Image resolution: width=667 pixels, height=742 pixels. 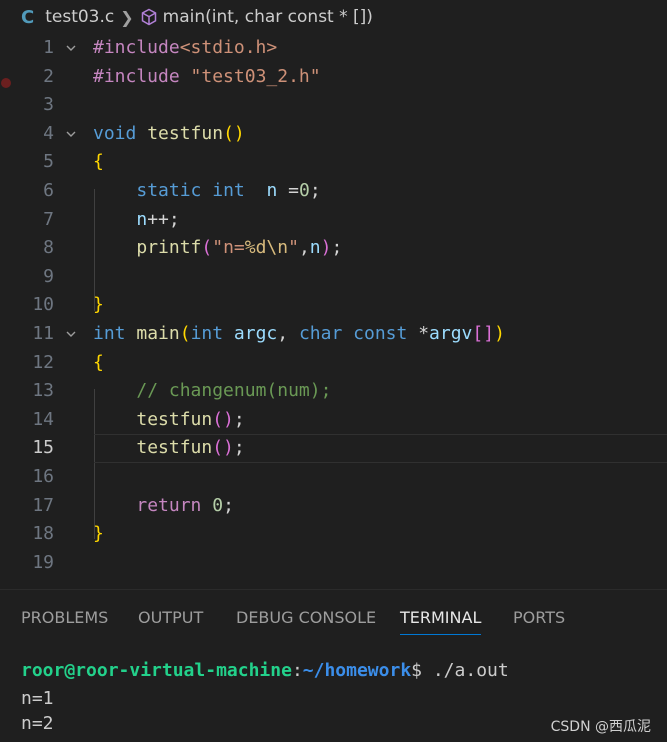 I want to click on code-token: int, so click(x=207, y=333).